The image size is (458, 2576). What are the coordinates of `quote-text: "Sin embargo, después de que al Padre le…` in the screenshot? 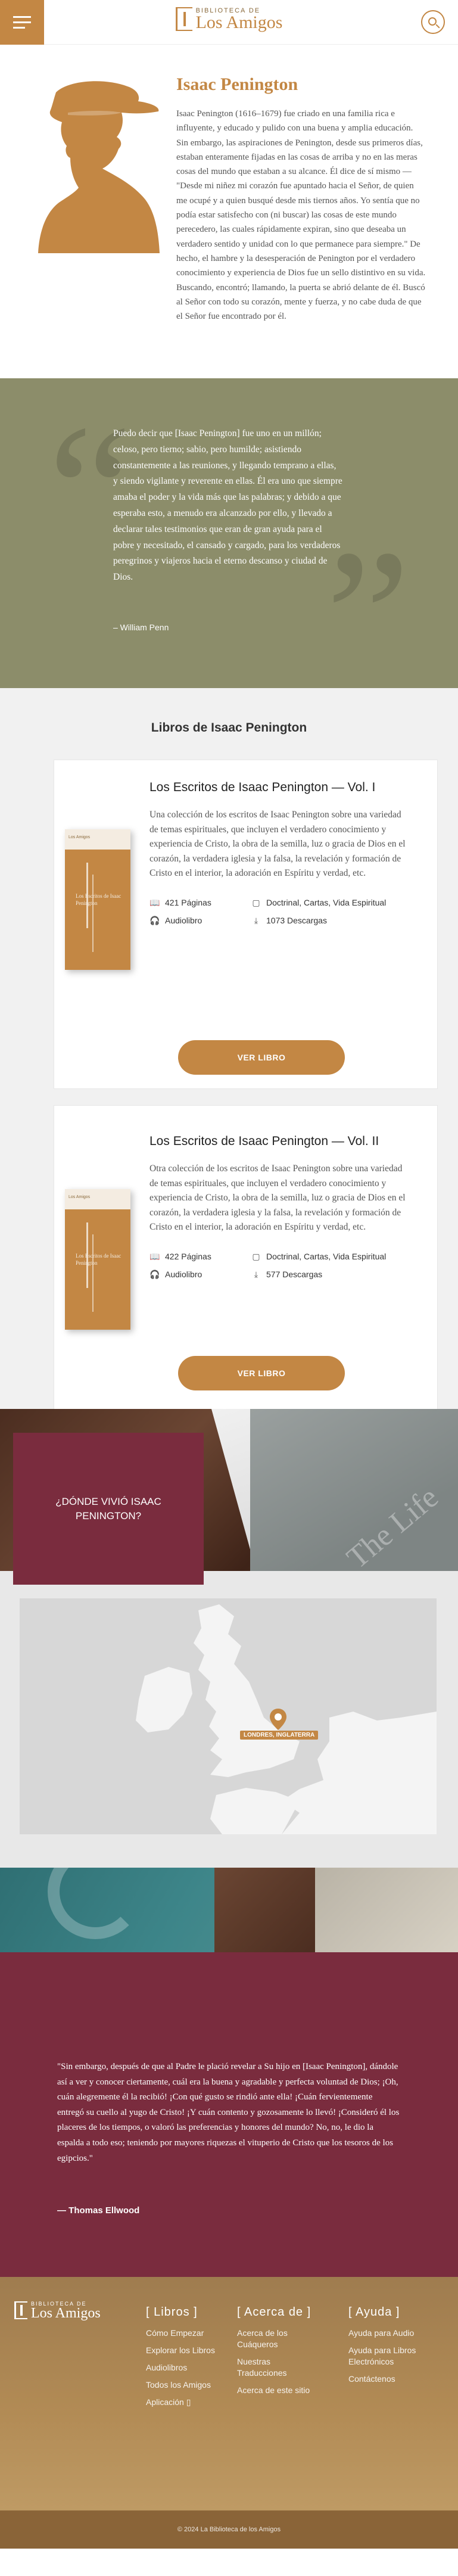 It's located at (228, 2112).